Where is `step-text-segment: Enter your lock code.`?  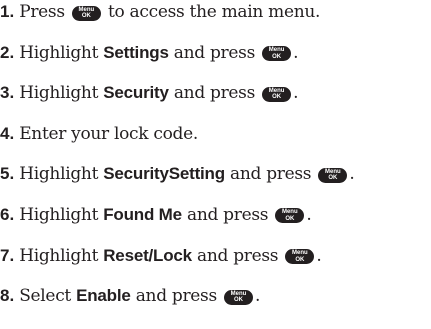 step-text-segment: Enter your lock code. is located at coordinates (108, 133).